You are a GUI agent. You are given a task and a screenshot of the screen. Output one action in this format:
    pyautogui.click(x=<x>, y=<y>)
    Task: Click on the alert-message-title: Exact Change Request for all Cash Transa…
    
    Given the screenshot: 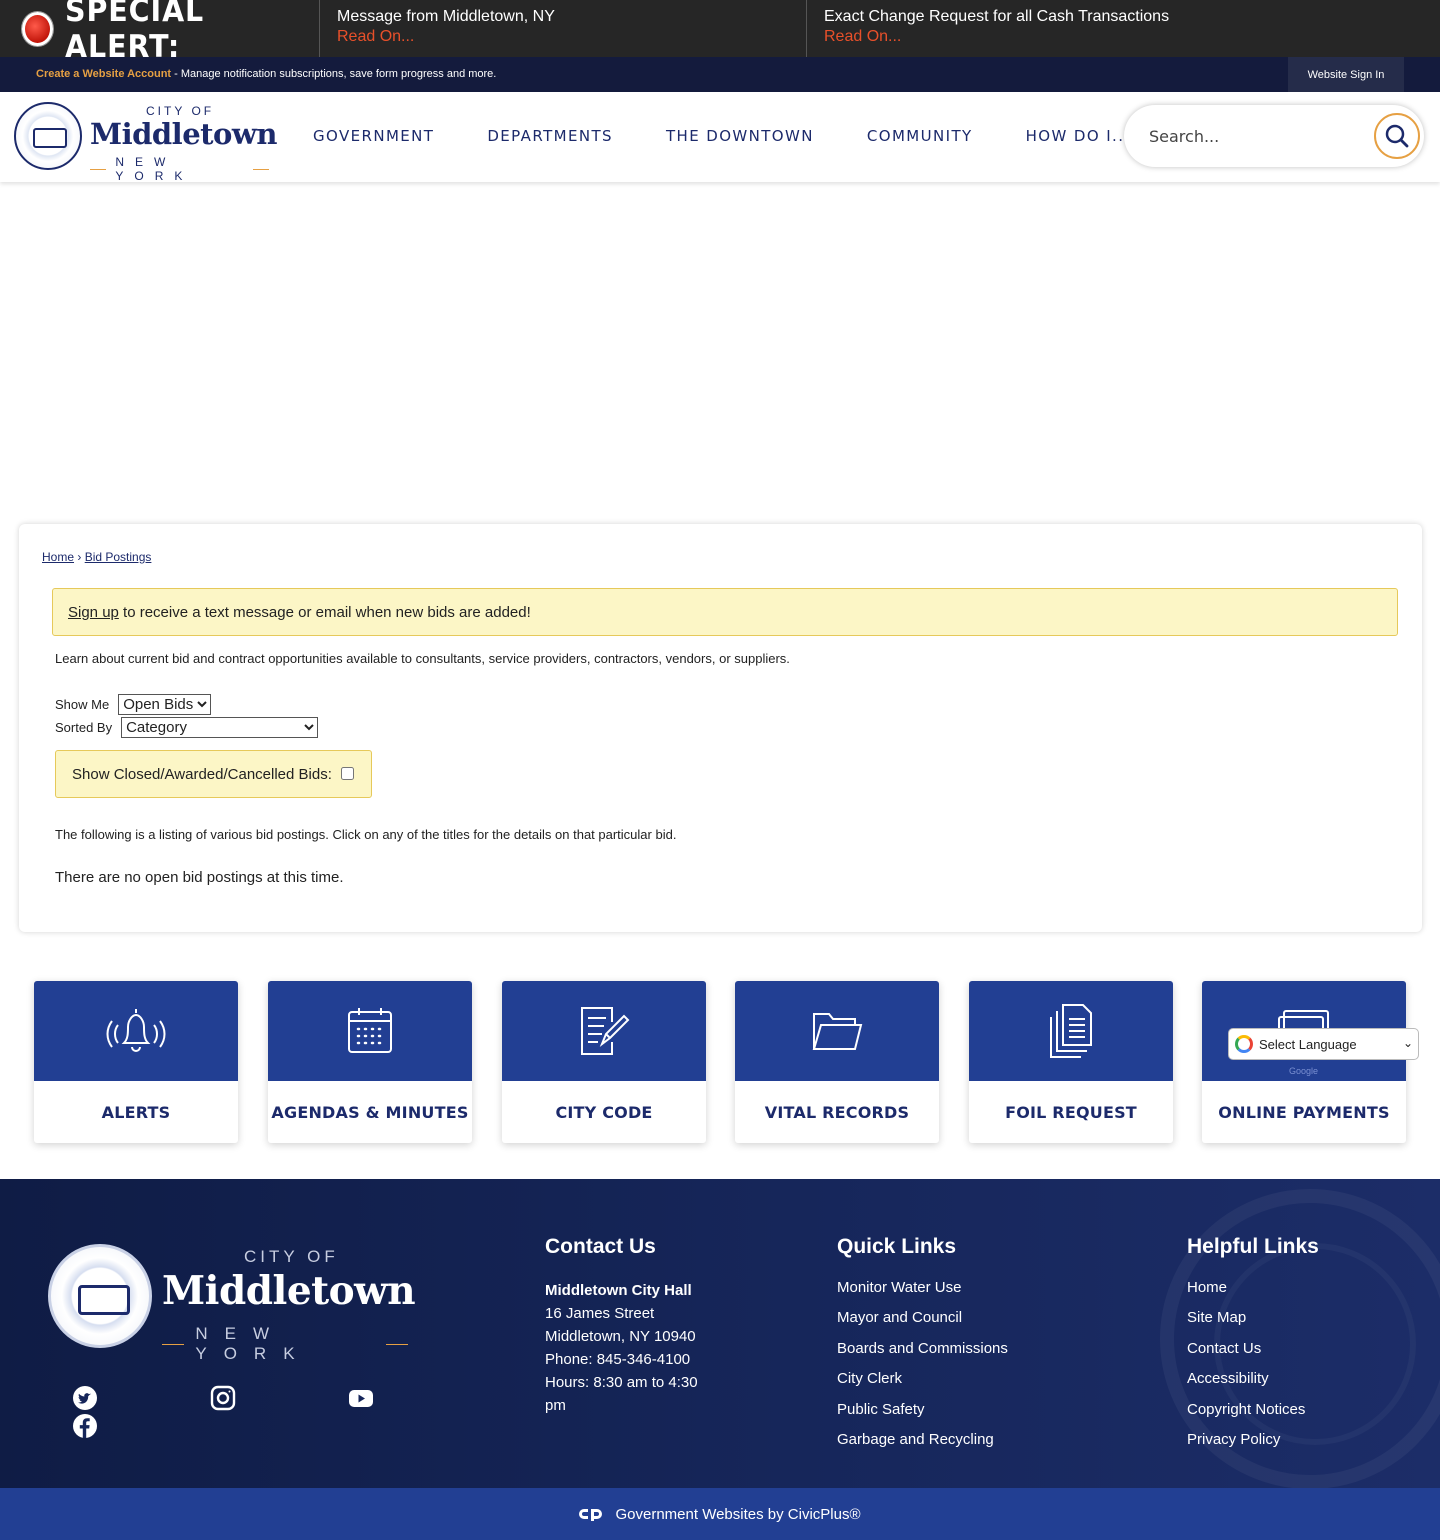 What is the action you would take?
    pyautogui.click(x=1132, y=16)
    